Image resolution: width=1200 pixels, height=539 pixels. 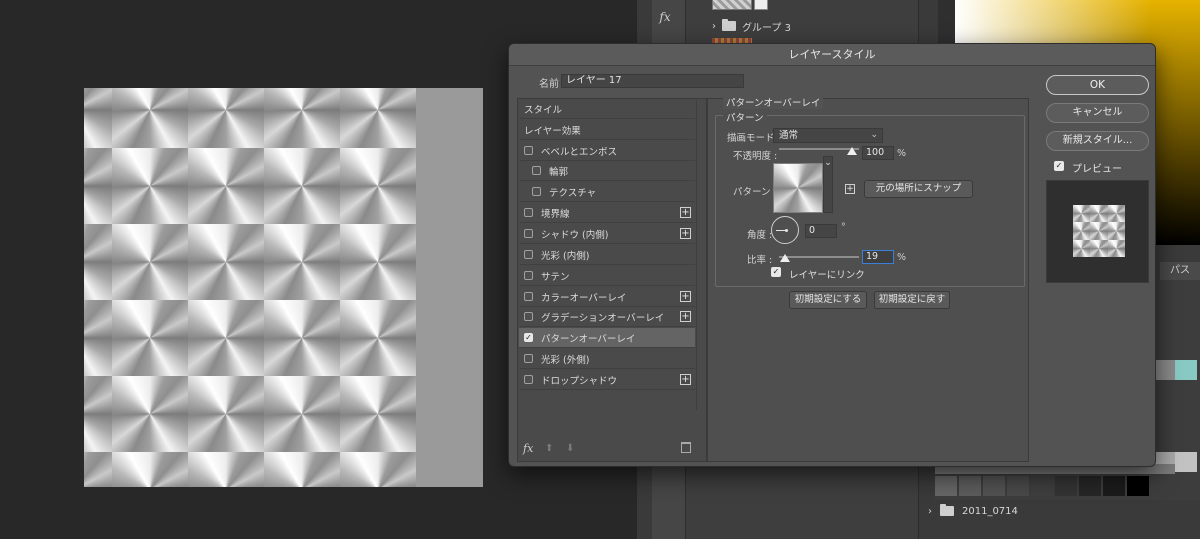 I want to click on angle-label: 角度 :, so click(x=760, y=235).